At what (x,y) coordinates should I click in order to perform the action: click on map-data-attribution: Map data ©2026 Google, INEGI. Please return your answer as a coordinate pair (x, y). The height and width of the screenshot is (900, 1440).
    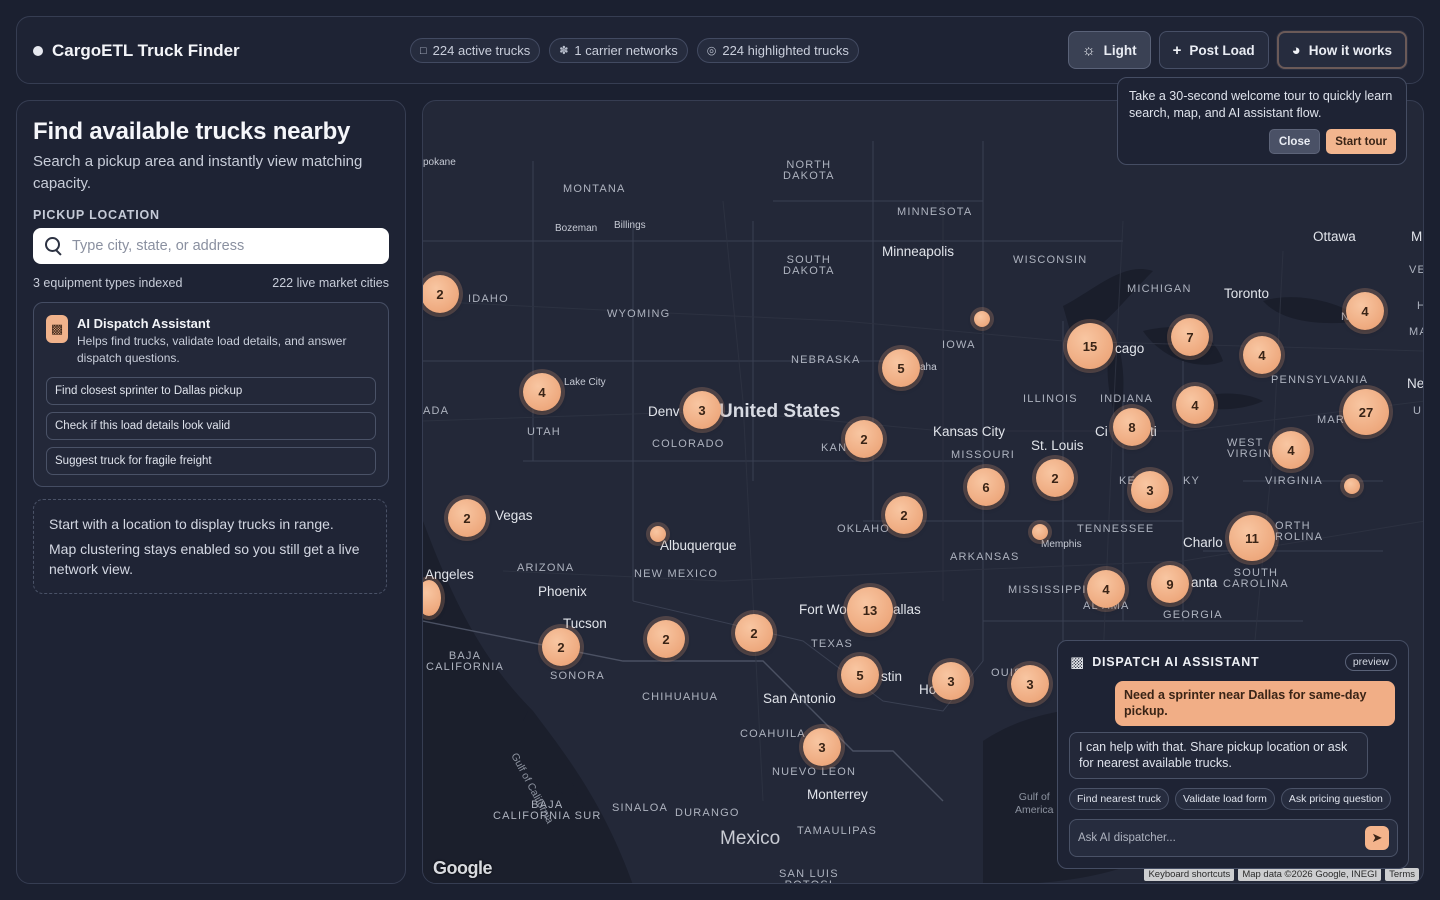
    Looking at the image, I should click on (1310, 874).